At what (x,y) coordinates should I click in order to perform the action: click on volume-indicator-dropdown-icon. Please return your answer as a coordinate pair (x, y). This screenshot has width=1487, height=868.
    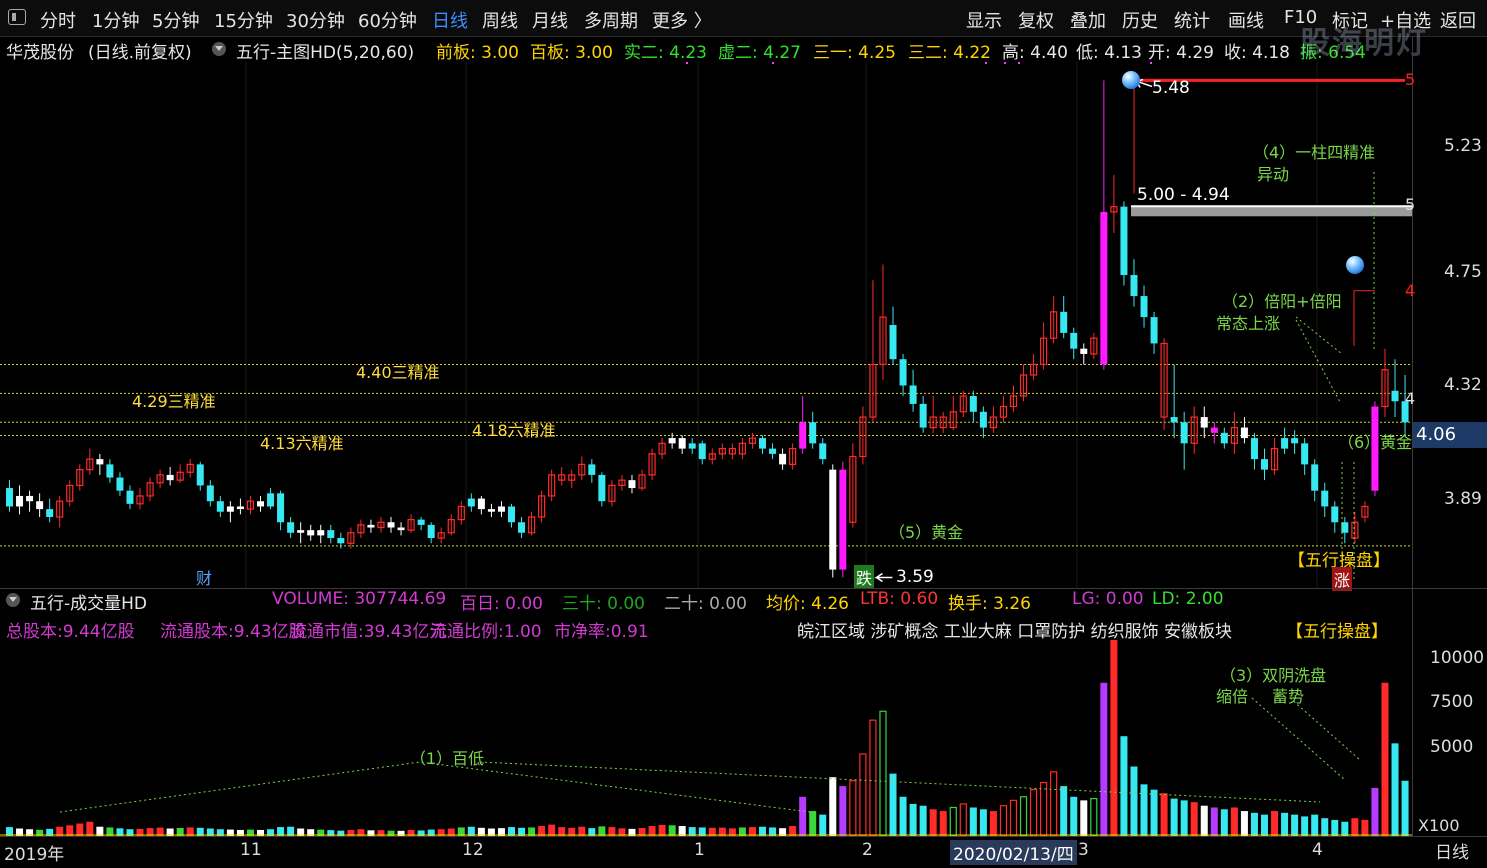
    Looking at the image, I should click on (13, 600).